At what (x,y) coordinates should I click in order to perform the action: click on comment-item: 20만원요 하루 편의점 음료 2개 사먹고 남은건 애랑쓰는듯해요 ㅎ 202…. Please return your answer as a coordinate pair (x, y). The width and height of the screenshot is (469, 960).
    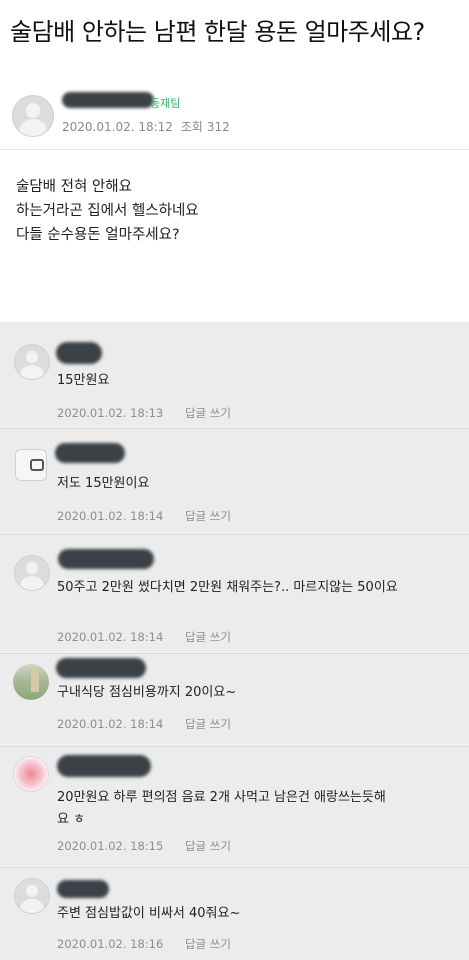
    Looking at the image, I should click on (234, 806).